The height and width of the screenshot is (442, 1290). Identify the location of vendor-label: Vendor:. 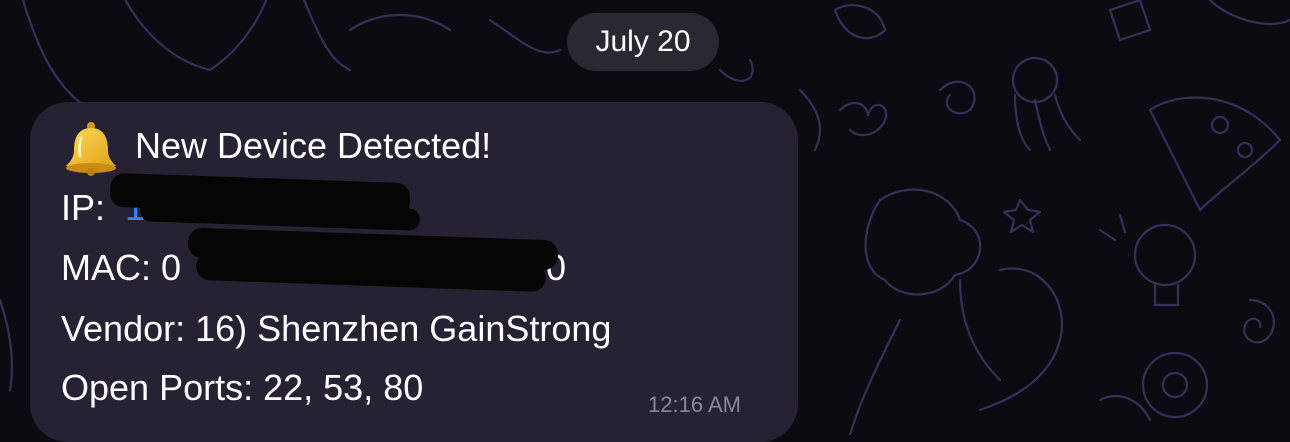
(123, 328).